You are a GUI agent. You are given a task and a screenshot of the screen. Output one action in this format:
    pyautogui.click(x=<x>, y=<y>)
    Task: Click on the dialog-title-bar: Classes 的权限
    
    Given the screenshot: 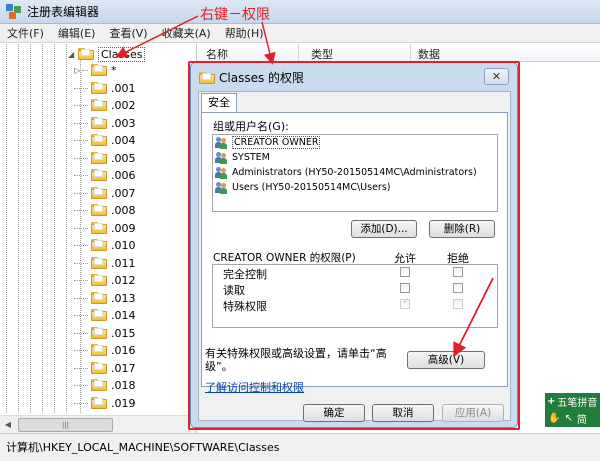 What is the action you would take?
    pyautogui.click(x=251, y=77)
    